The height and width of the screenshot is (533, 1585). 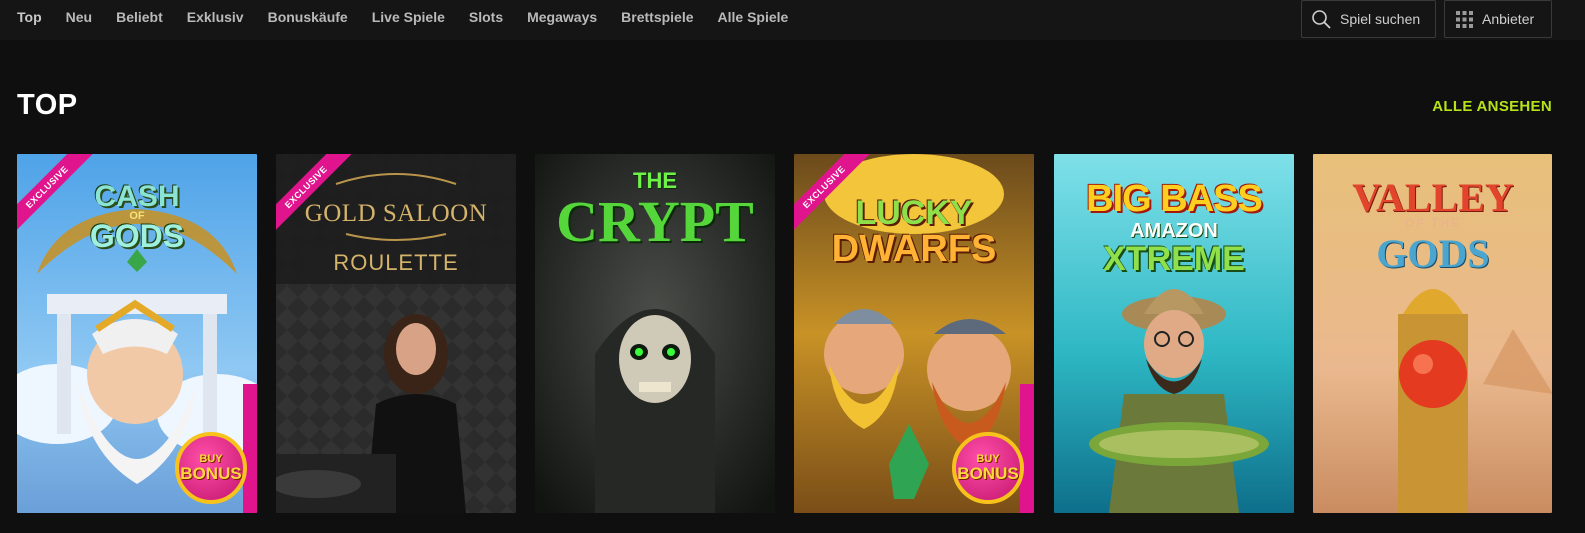 What do you see at coordinates (486, 17) in the screenshot?
I see `tab-slots: Slots` at bounding box center [486, 17].